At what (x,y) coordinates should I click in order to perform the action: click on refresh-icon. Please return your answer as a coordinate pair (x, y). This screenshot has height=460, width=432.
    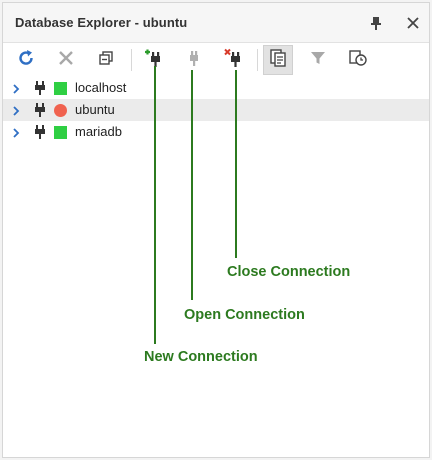
    Looking at the image, I should click on (26, 60).